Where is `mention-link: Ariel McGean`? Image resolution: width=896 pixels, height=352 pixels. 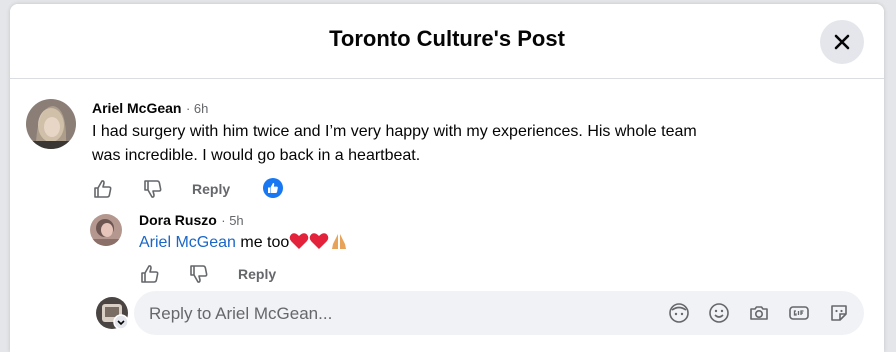 mention-link: Ariel McGean is located at coordinates (187, 242).